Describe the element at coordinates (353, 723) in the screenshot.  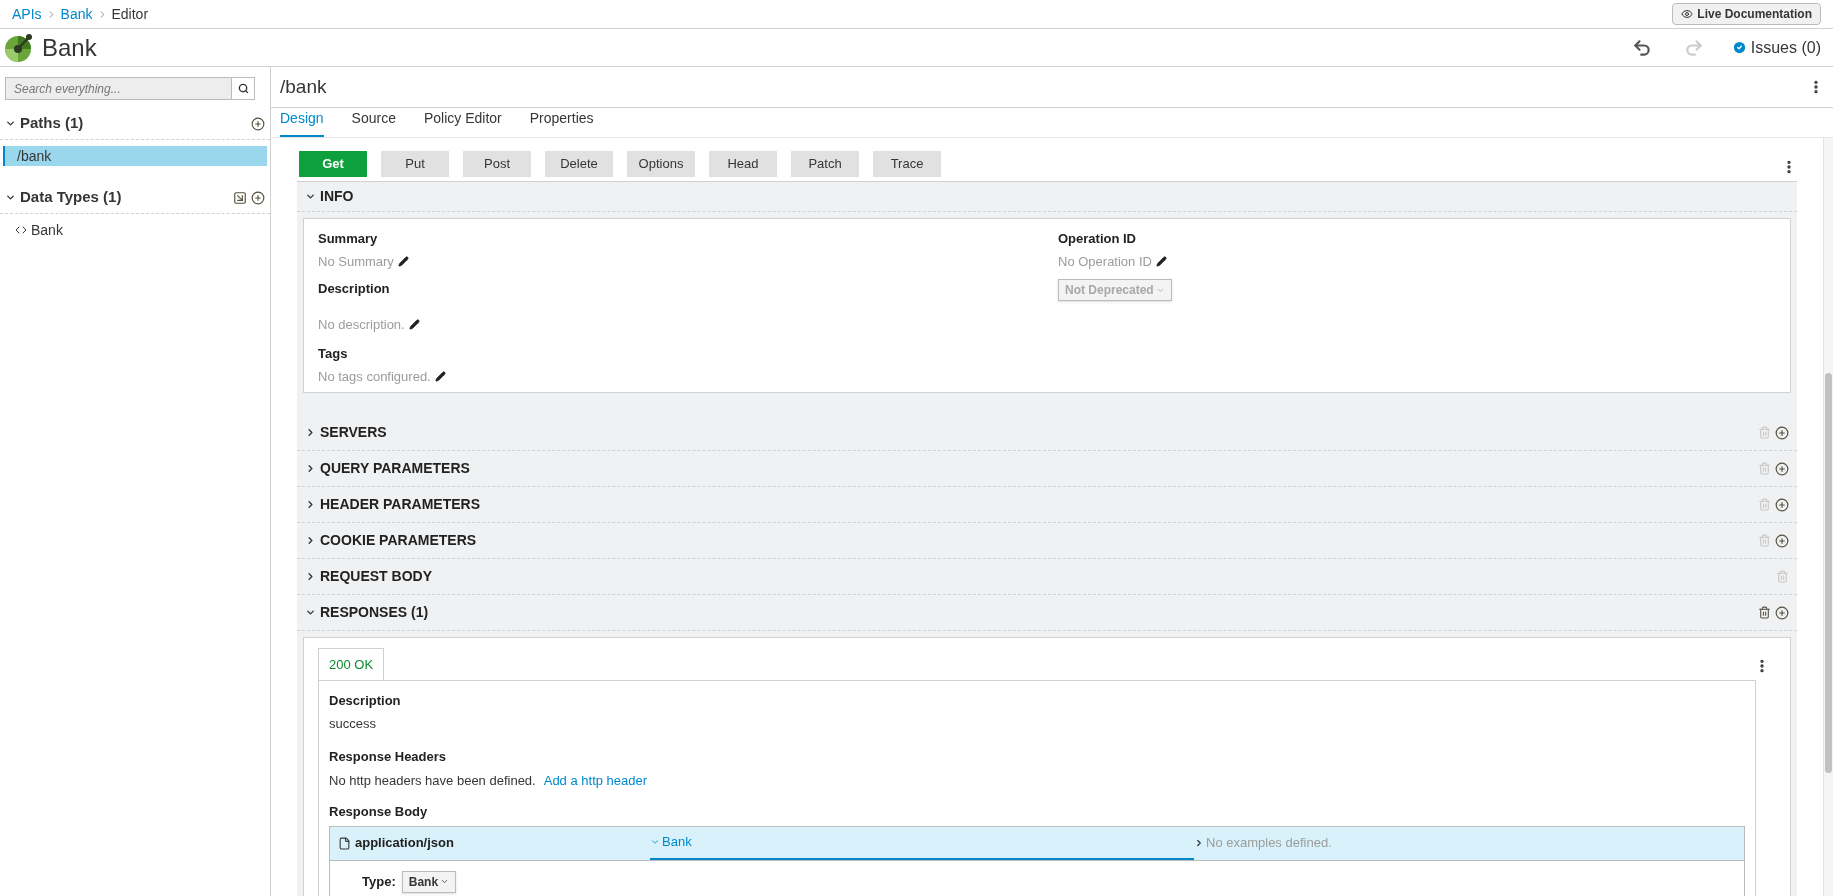
I see `field-value: success` at that location.